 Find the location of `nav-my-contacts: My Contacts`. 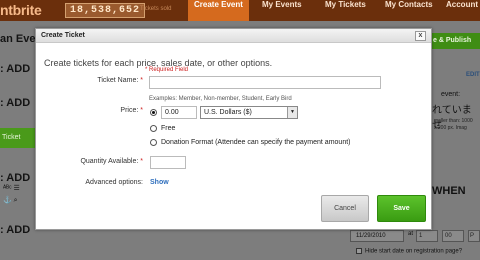

nav-my-contacts: My Contacts is located at coordinates (409, 10).